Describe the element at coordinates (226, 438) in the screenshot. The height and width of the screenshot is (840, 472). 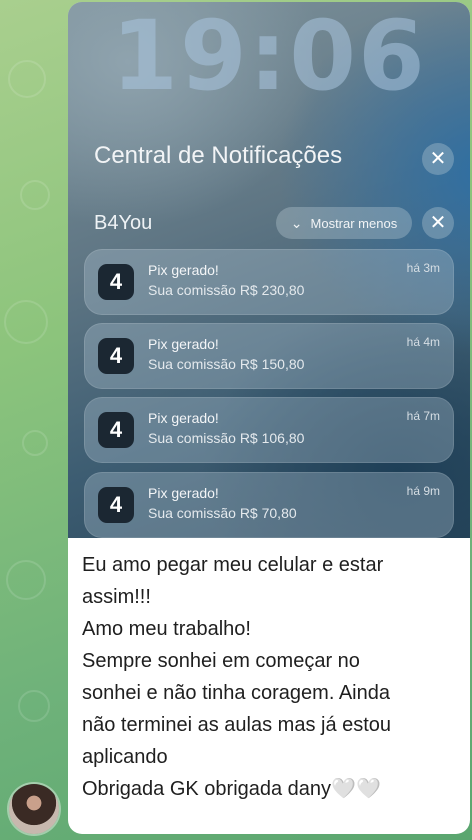
I see `notification-body: Sua comissão R$ 106,80` at that location.